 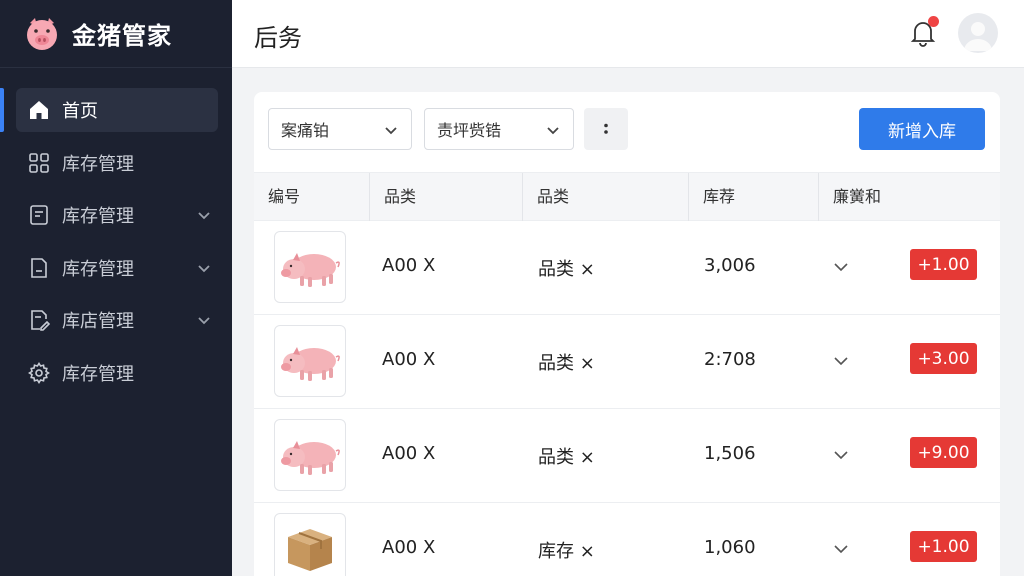 What do you see at coordinates (278, 38) in the screenshot?
I see `page-title: 后务` at bounding box center [278, 38].